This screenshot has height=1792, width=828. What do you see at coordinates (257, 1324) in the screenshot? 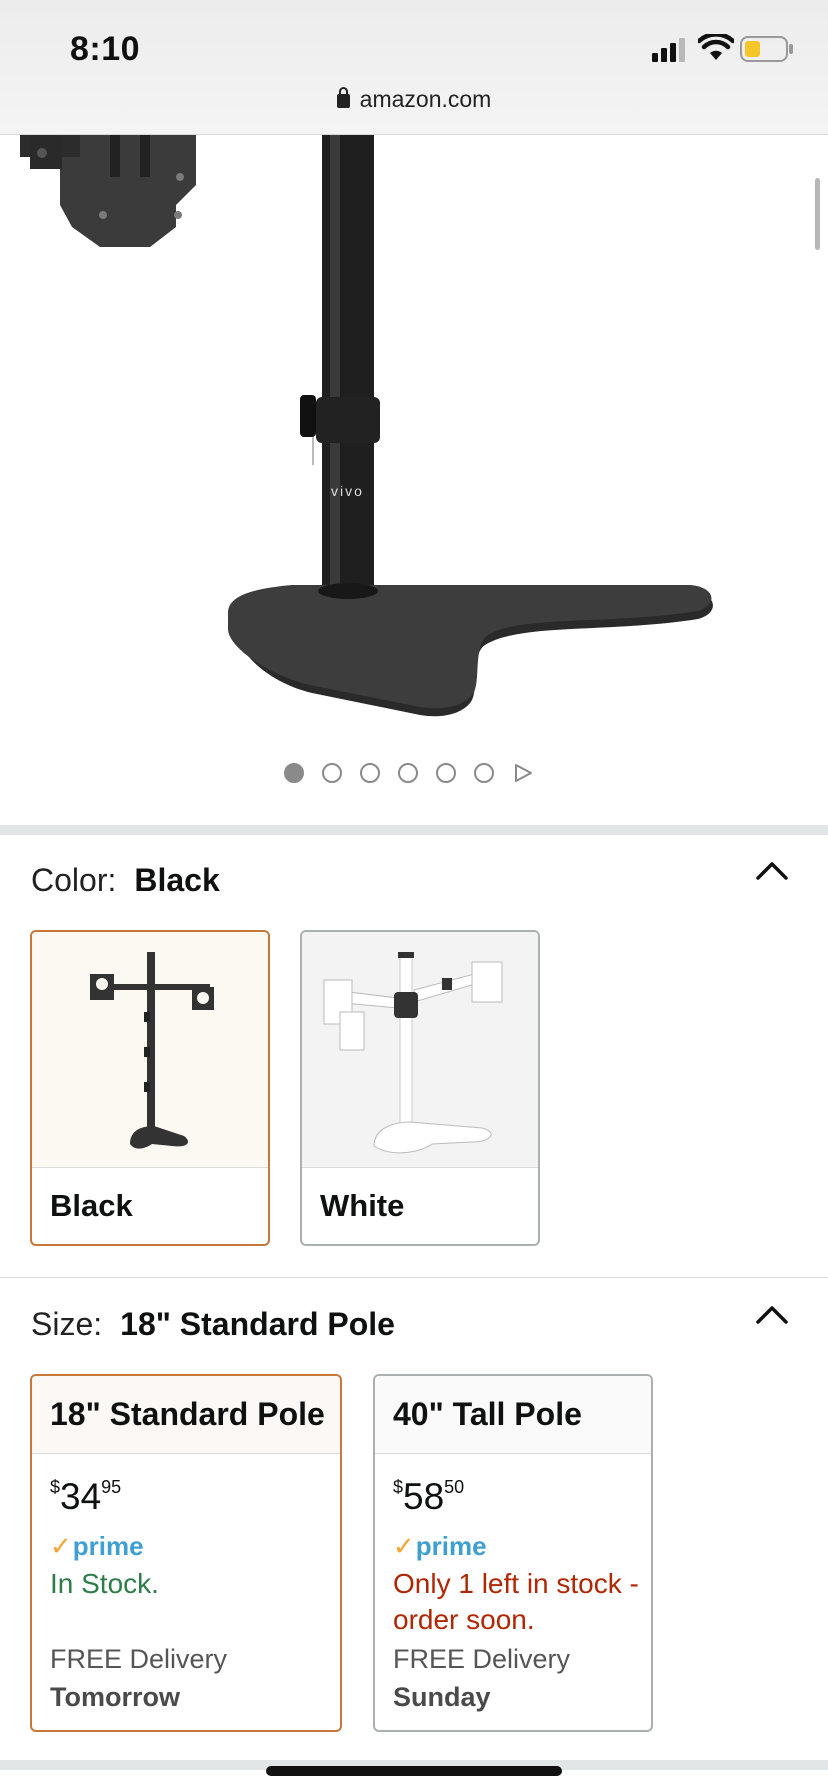
I see `size-selected-value: 18" Standard Pole` at bounding box center [257, 1324].